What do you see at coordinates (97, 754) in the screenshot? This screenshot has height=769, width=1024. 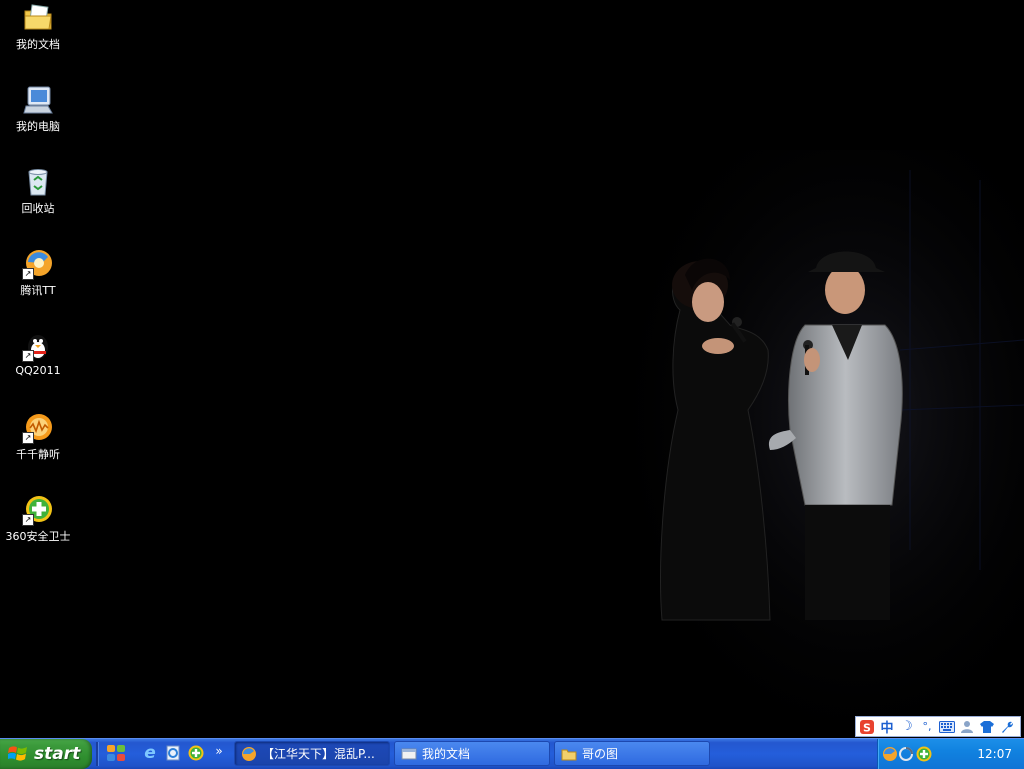 I see `quick-launch-separator` at bounding box center [97, 754].